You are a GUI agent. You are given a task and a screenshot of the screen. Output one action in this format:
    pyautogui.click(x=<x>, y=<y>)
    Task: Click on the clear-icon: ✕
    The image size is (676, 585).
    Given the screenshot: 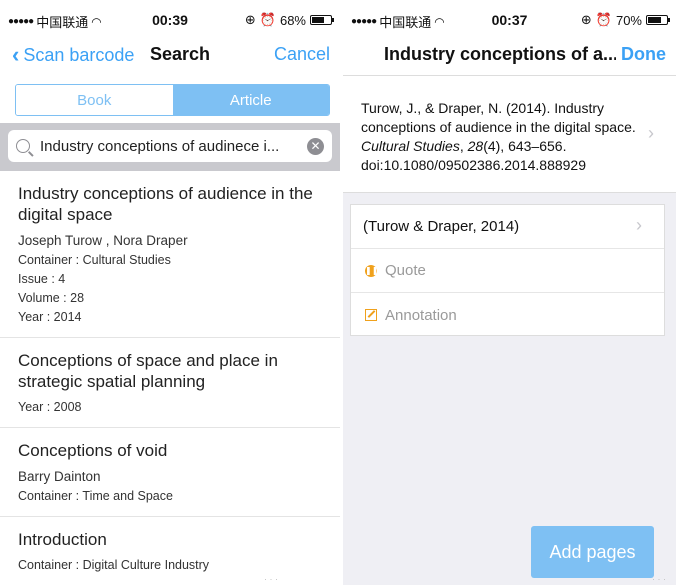 What is the action you would take?
    pyautogui.click(x=315, y=146)
    